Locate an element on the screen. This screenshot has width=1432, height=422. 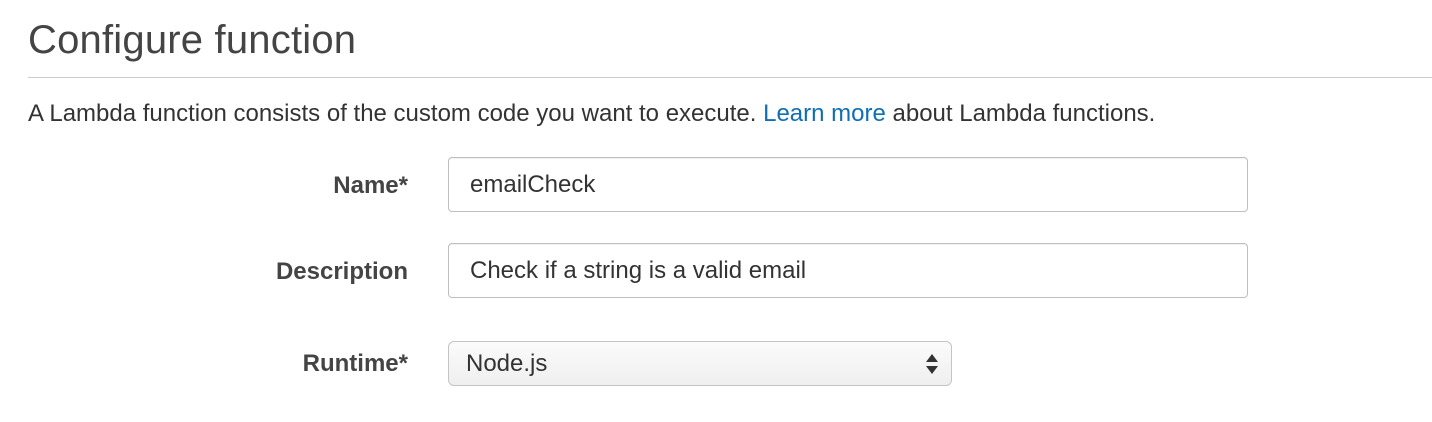
up-down-arrows-icon is located at coordinates (932, 364).